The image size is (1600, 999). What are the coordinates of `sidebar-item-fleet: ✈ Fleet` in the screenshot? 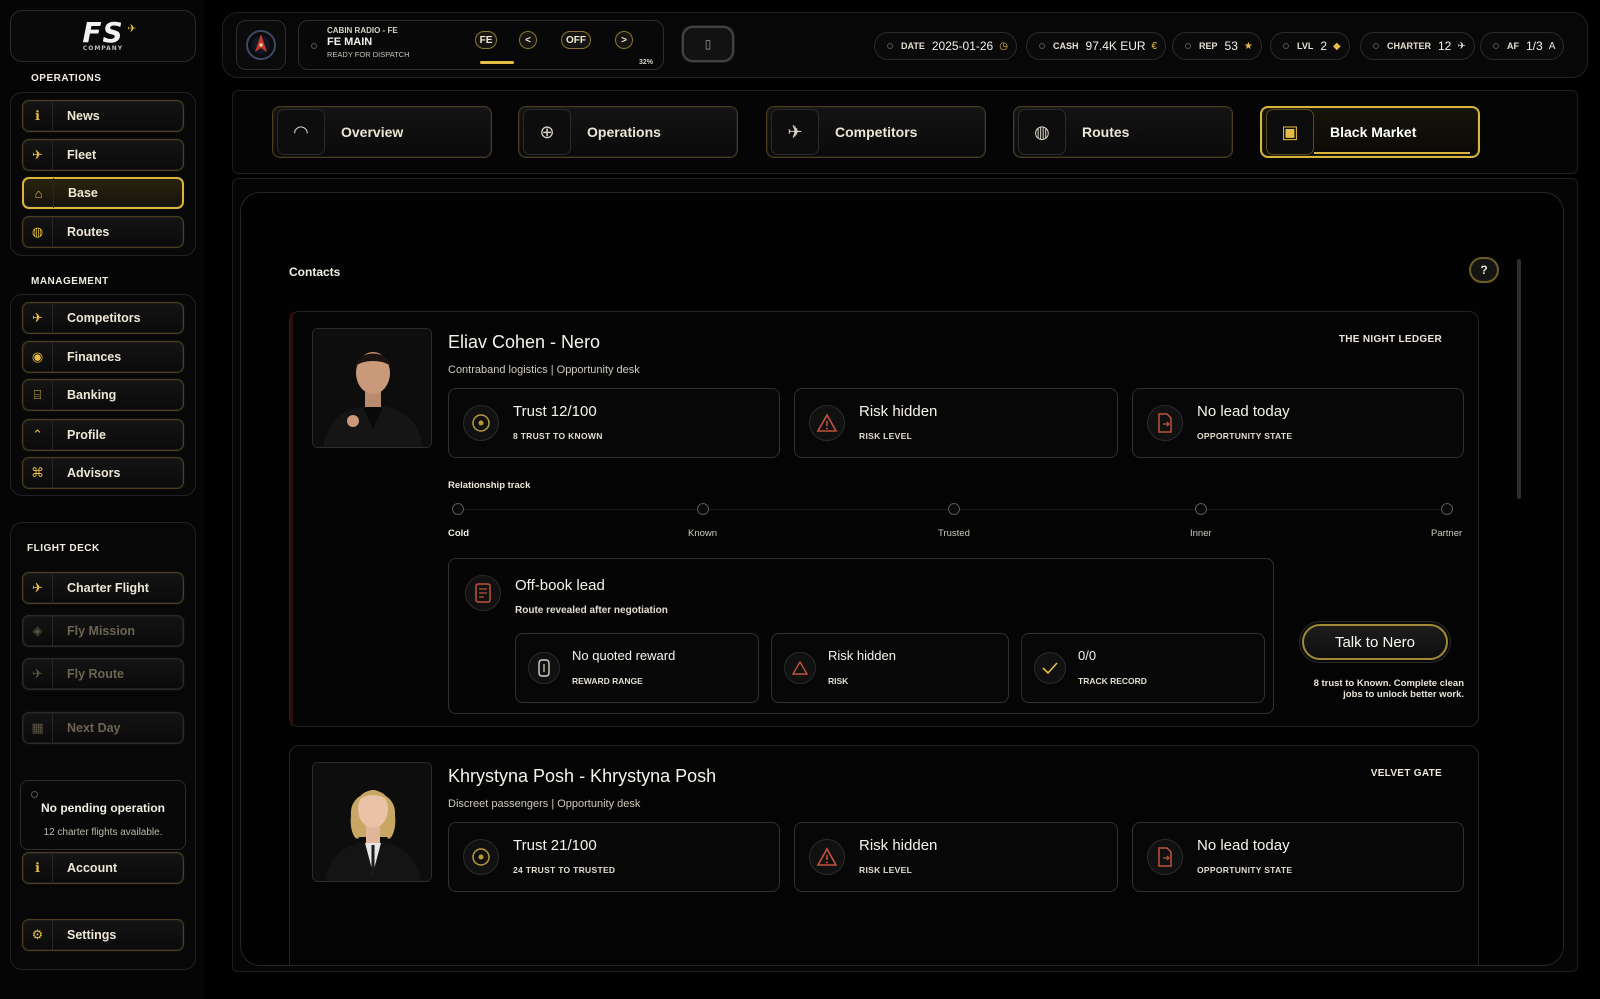 It's located at (103, 155).